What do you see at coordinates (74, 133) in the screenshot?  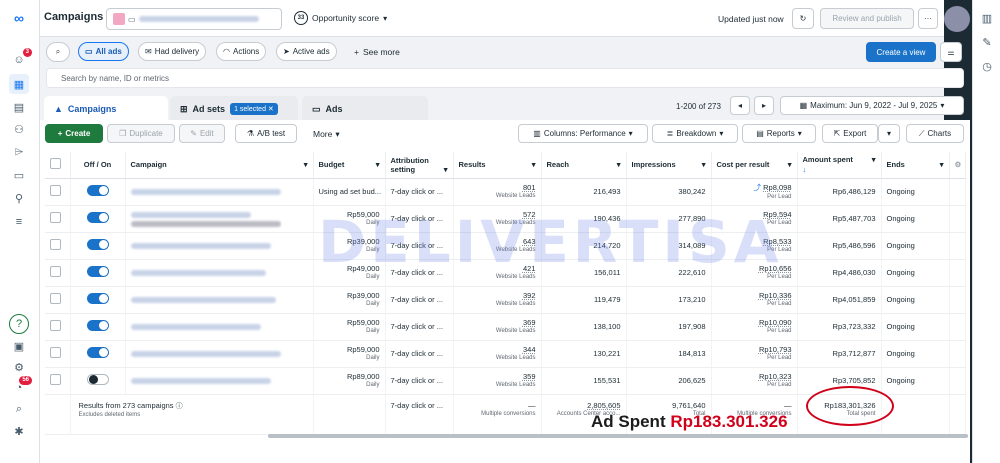 I see `create-button: + Create` at bounding box center [74, 133].